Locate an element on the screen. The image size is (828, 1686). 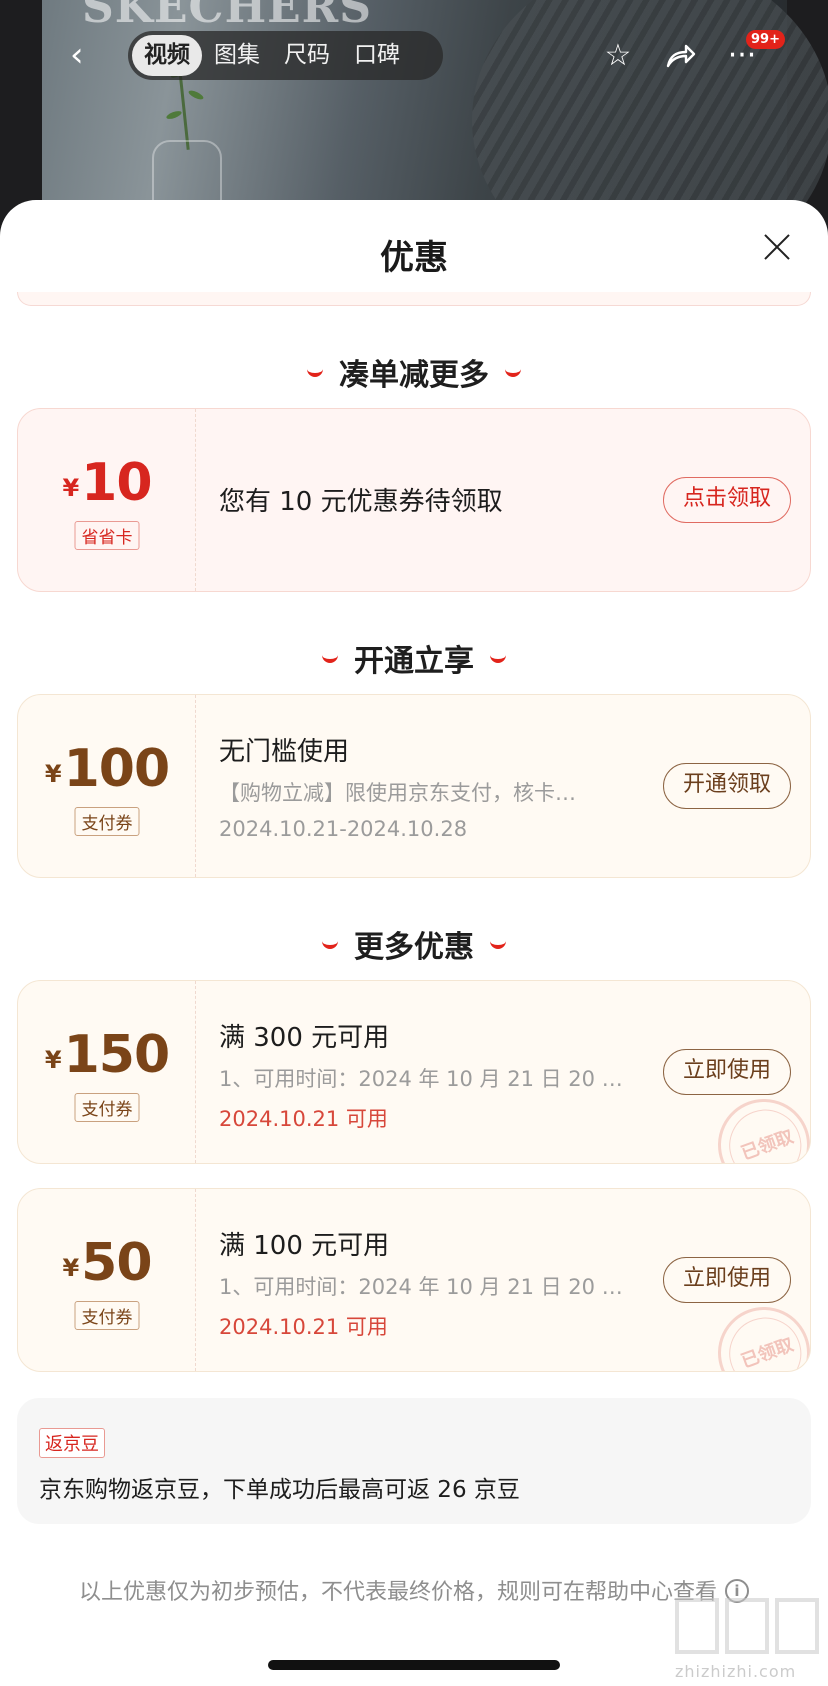
amount-value: 50 is located at coordinates (116, 1263).